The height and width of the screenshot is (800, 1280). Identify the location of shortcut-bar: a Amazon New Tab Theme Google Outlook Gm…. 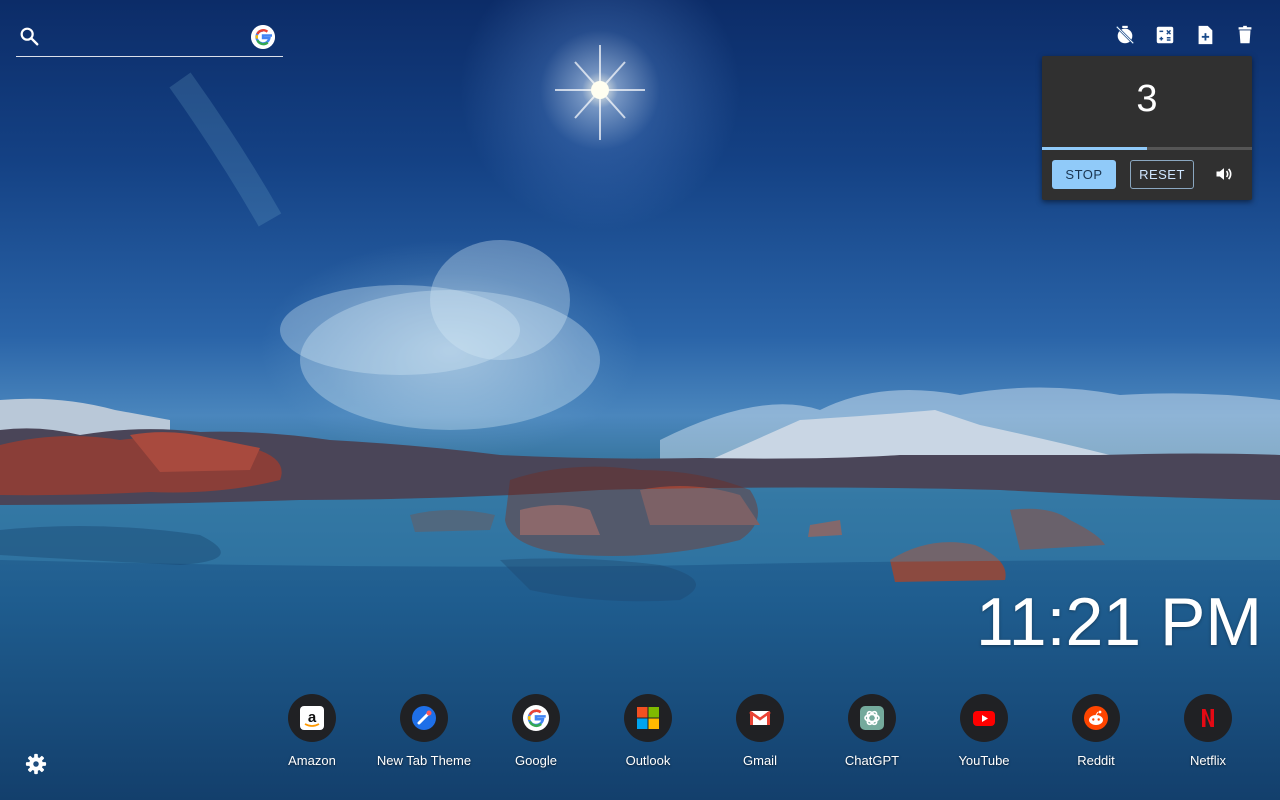
(760, 731).